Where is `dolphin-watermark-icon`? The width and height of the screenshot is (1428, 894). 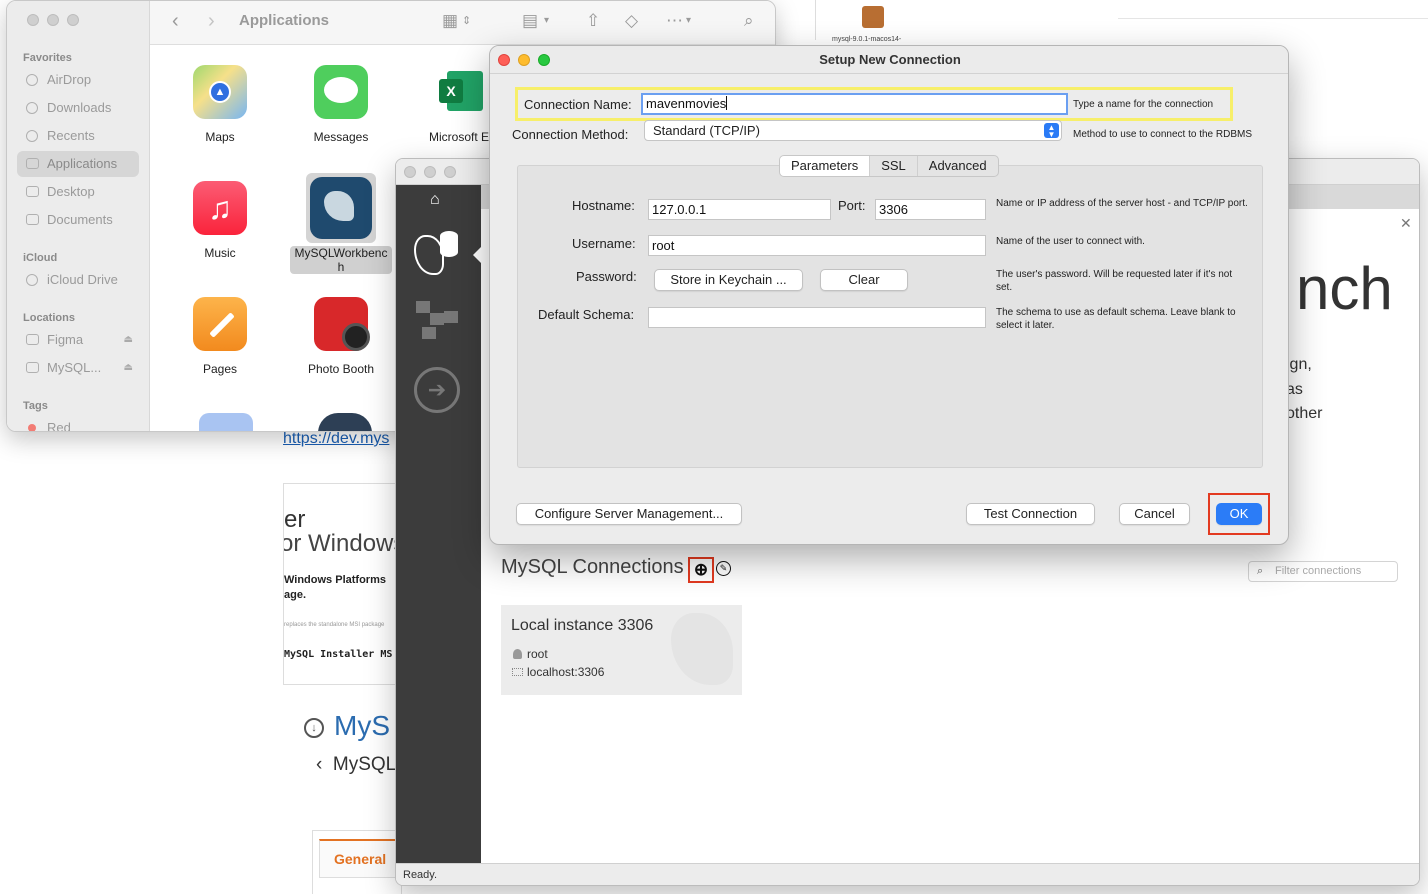 dolphin-watermark-icon is located at coordinates (702, 649).